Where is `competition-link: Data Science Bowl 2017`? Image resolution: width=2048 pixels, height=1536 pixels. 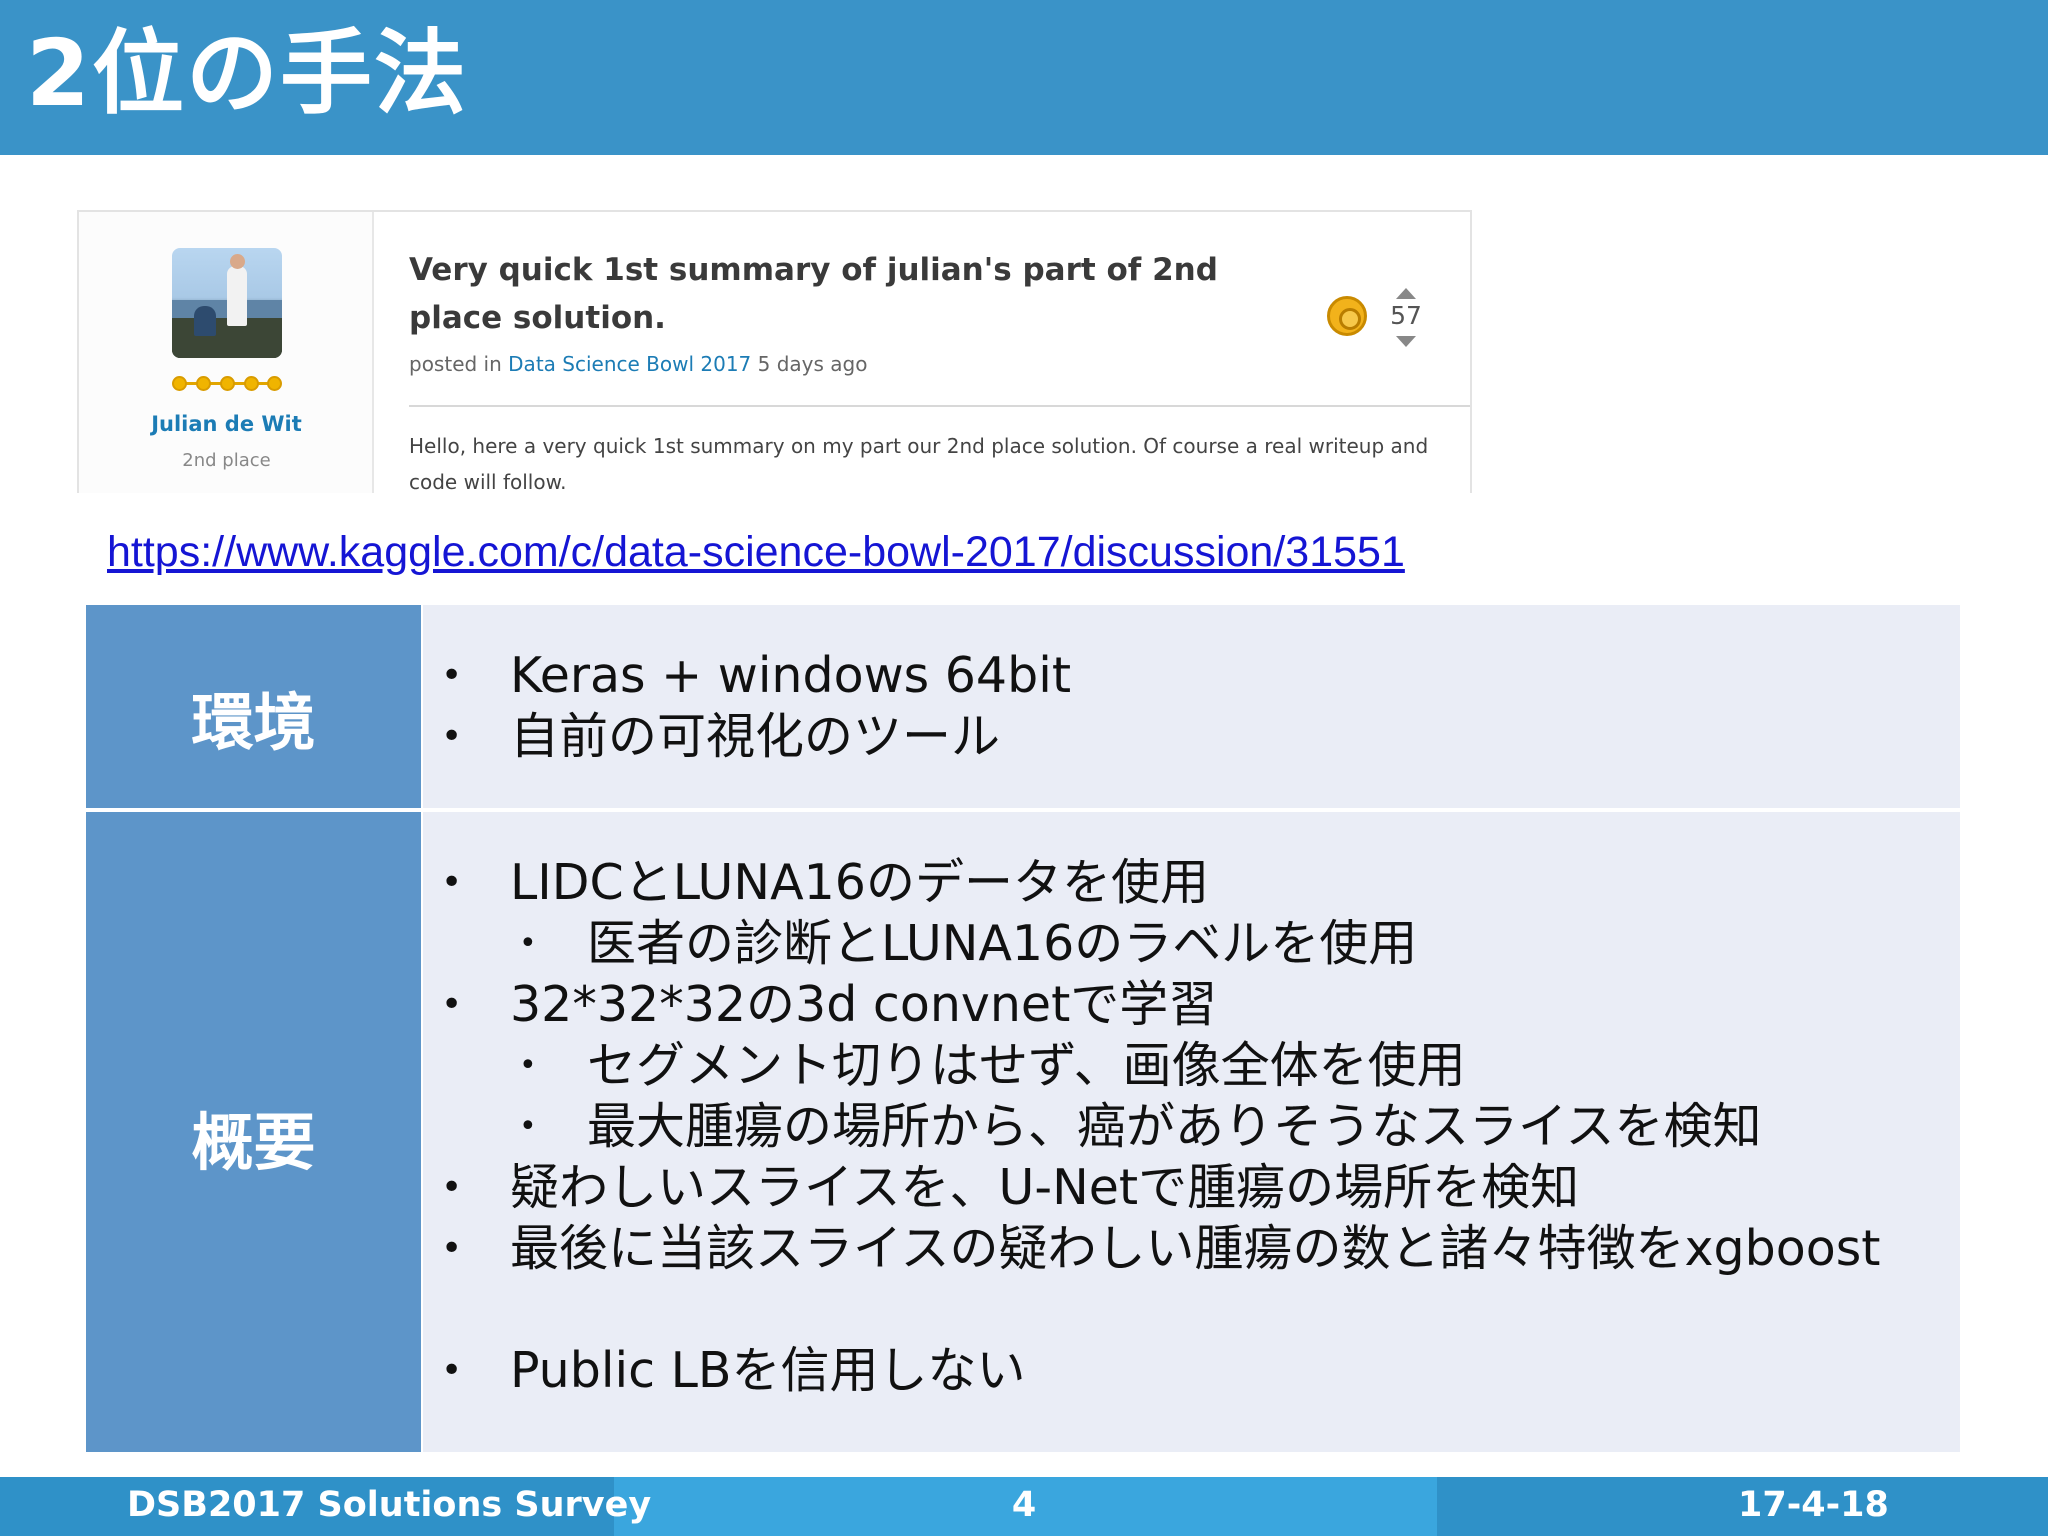
competition-link: Data Science Bowl 2017 is located at coordinates (629, 364).